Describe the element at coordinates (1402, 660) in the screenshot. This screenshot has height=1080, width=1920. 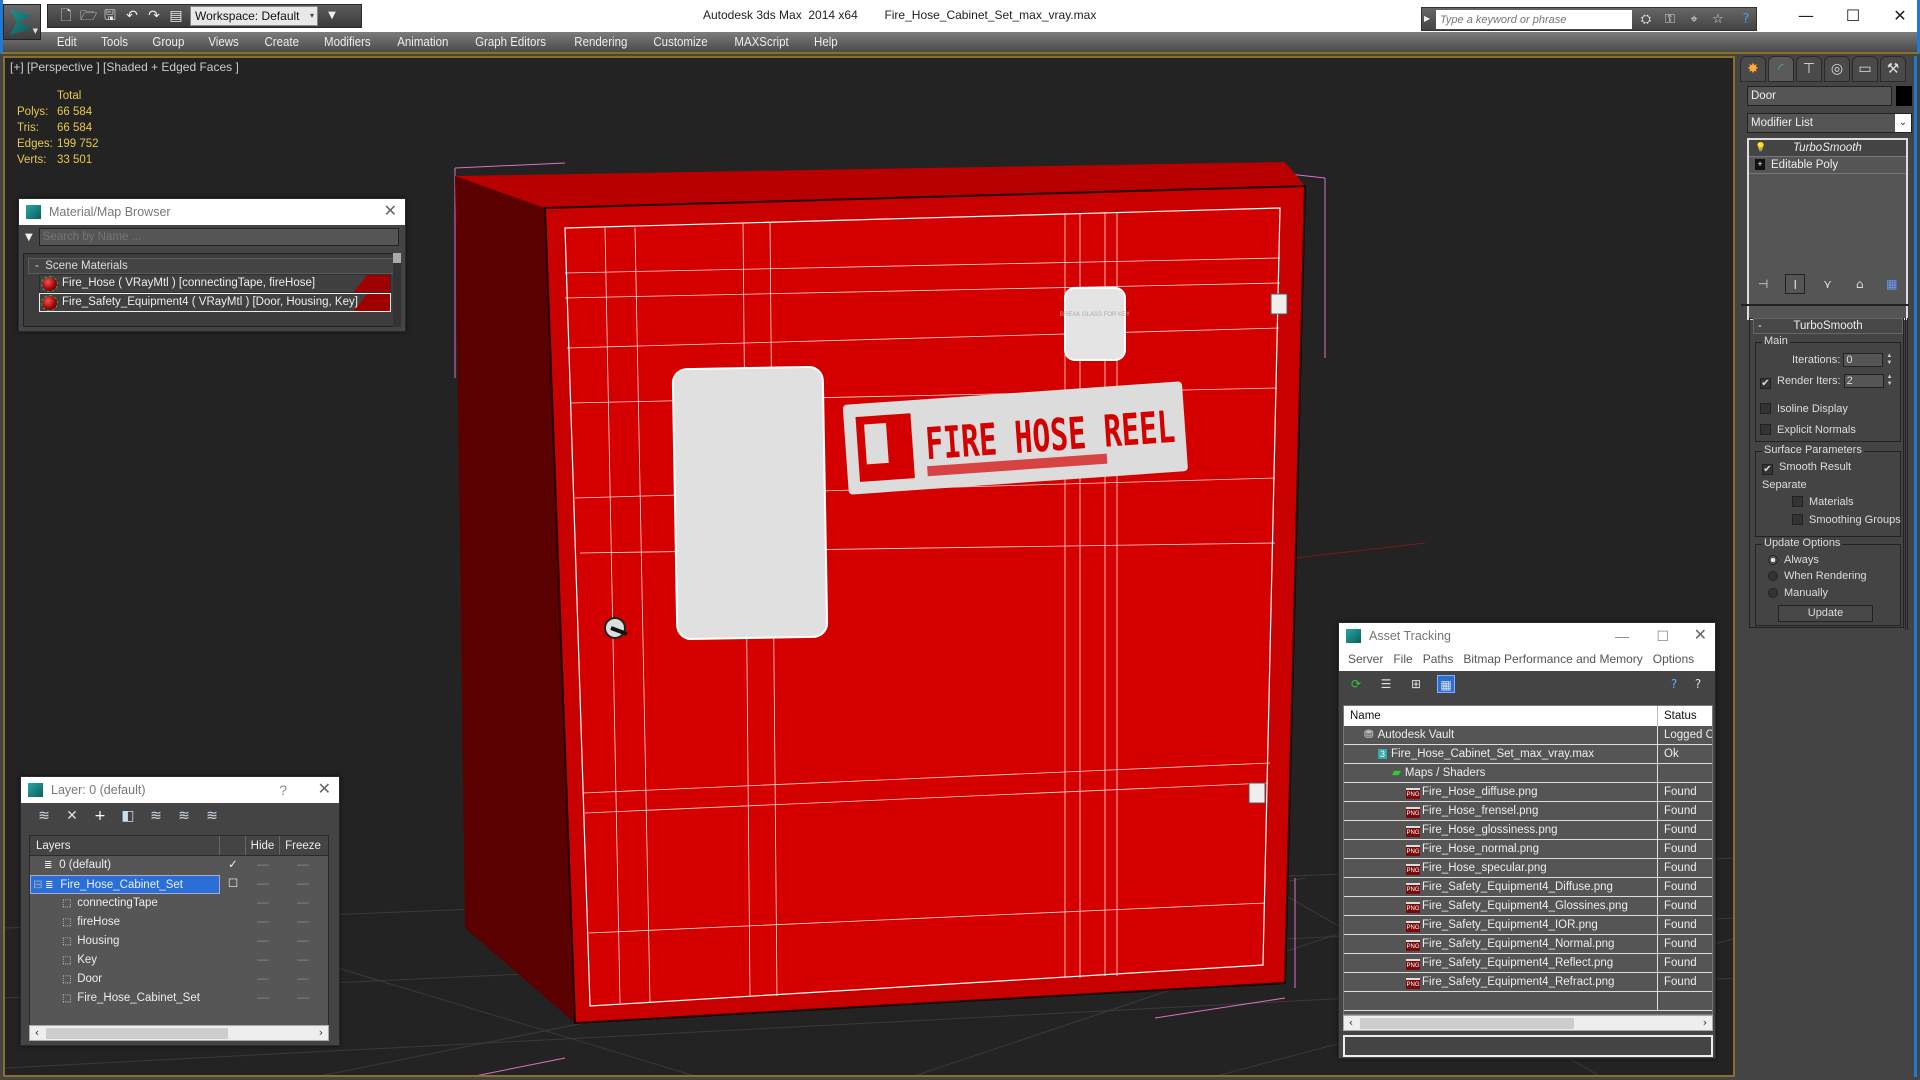
I see `menu-file: File` at that location.